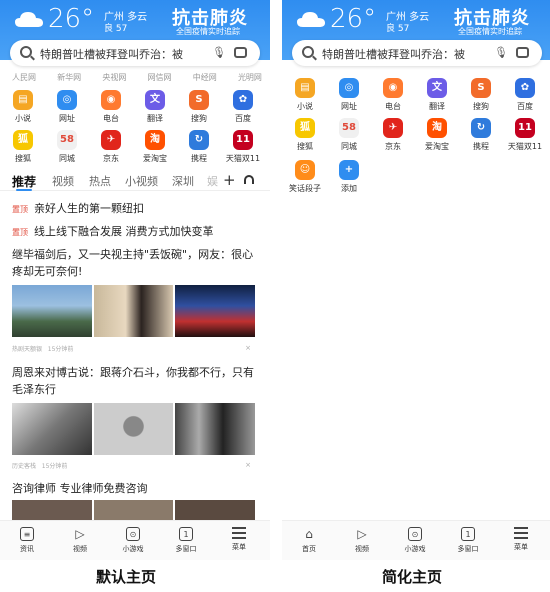 The image size is (550, 592). Describe the element at coordinates (305, 170) in the screenshot. I see `joke-icon: ☺` at that location.